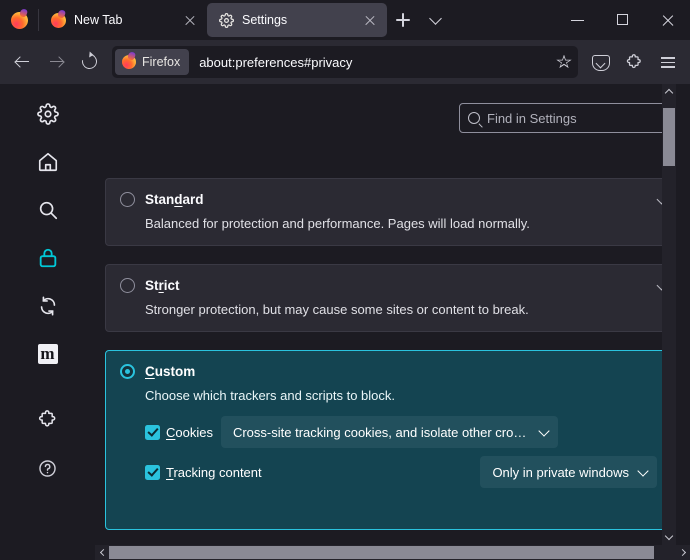 This screenshot has width=690, height=560. Describe the element at coordinates (22, 62) in the screenshot. I see `back-button` at that location.